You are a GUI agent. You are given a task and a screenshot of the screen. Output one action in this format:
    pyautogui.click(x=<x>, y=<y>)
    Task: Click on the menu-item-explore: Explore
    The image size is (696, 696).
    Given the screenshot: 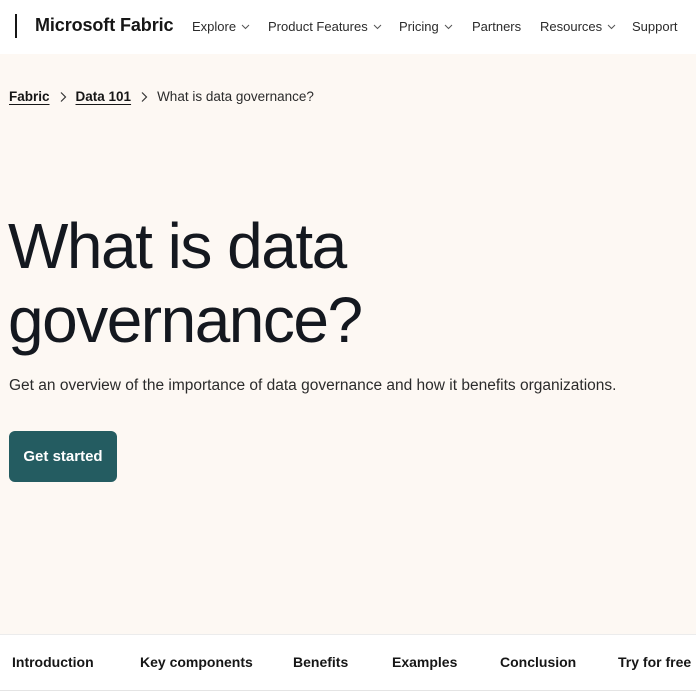 What is the action you would take?
    pyautogui.click(x=221, y=26)
    